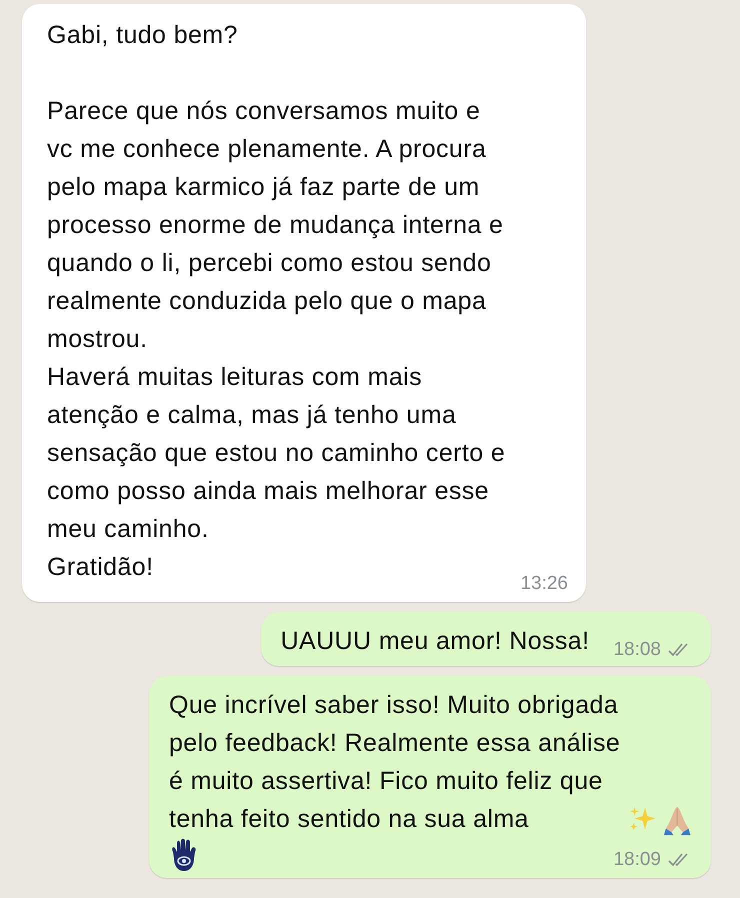  Describe the element at coordinates (637, 860) in the screenshot. I see `message-time: 18:09` at that location.